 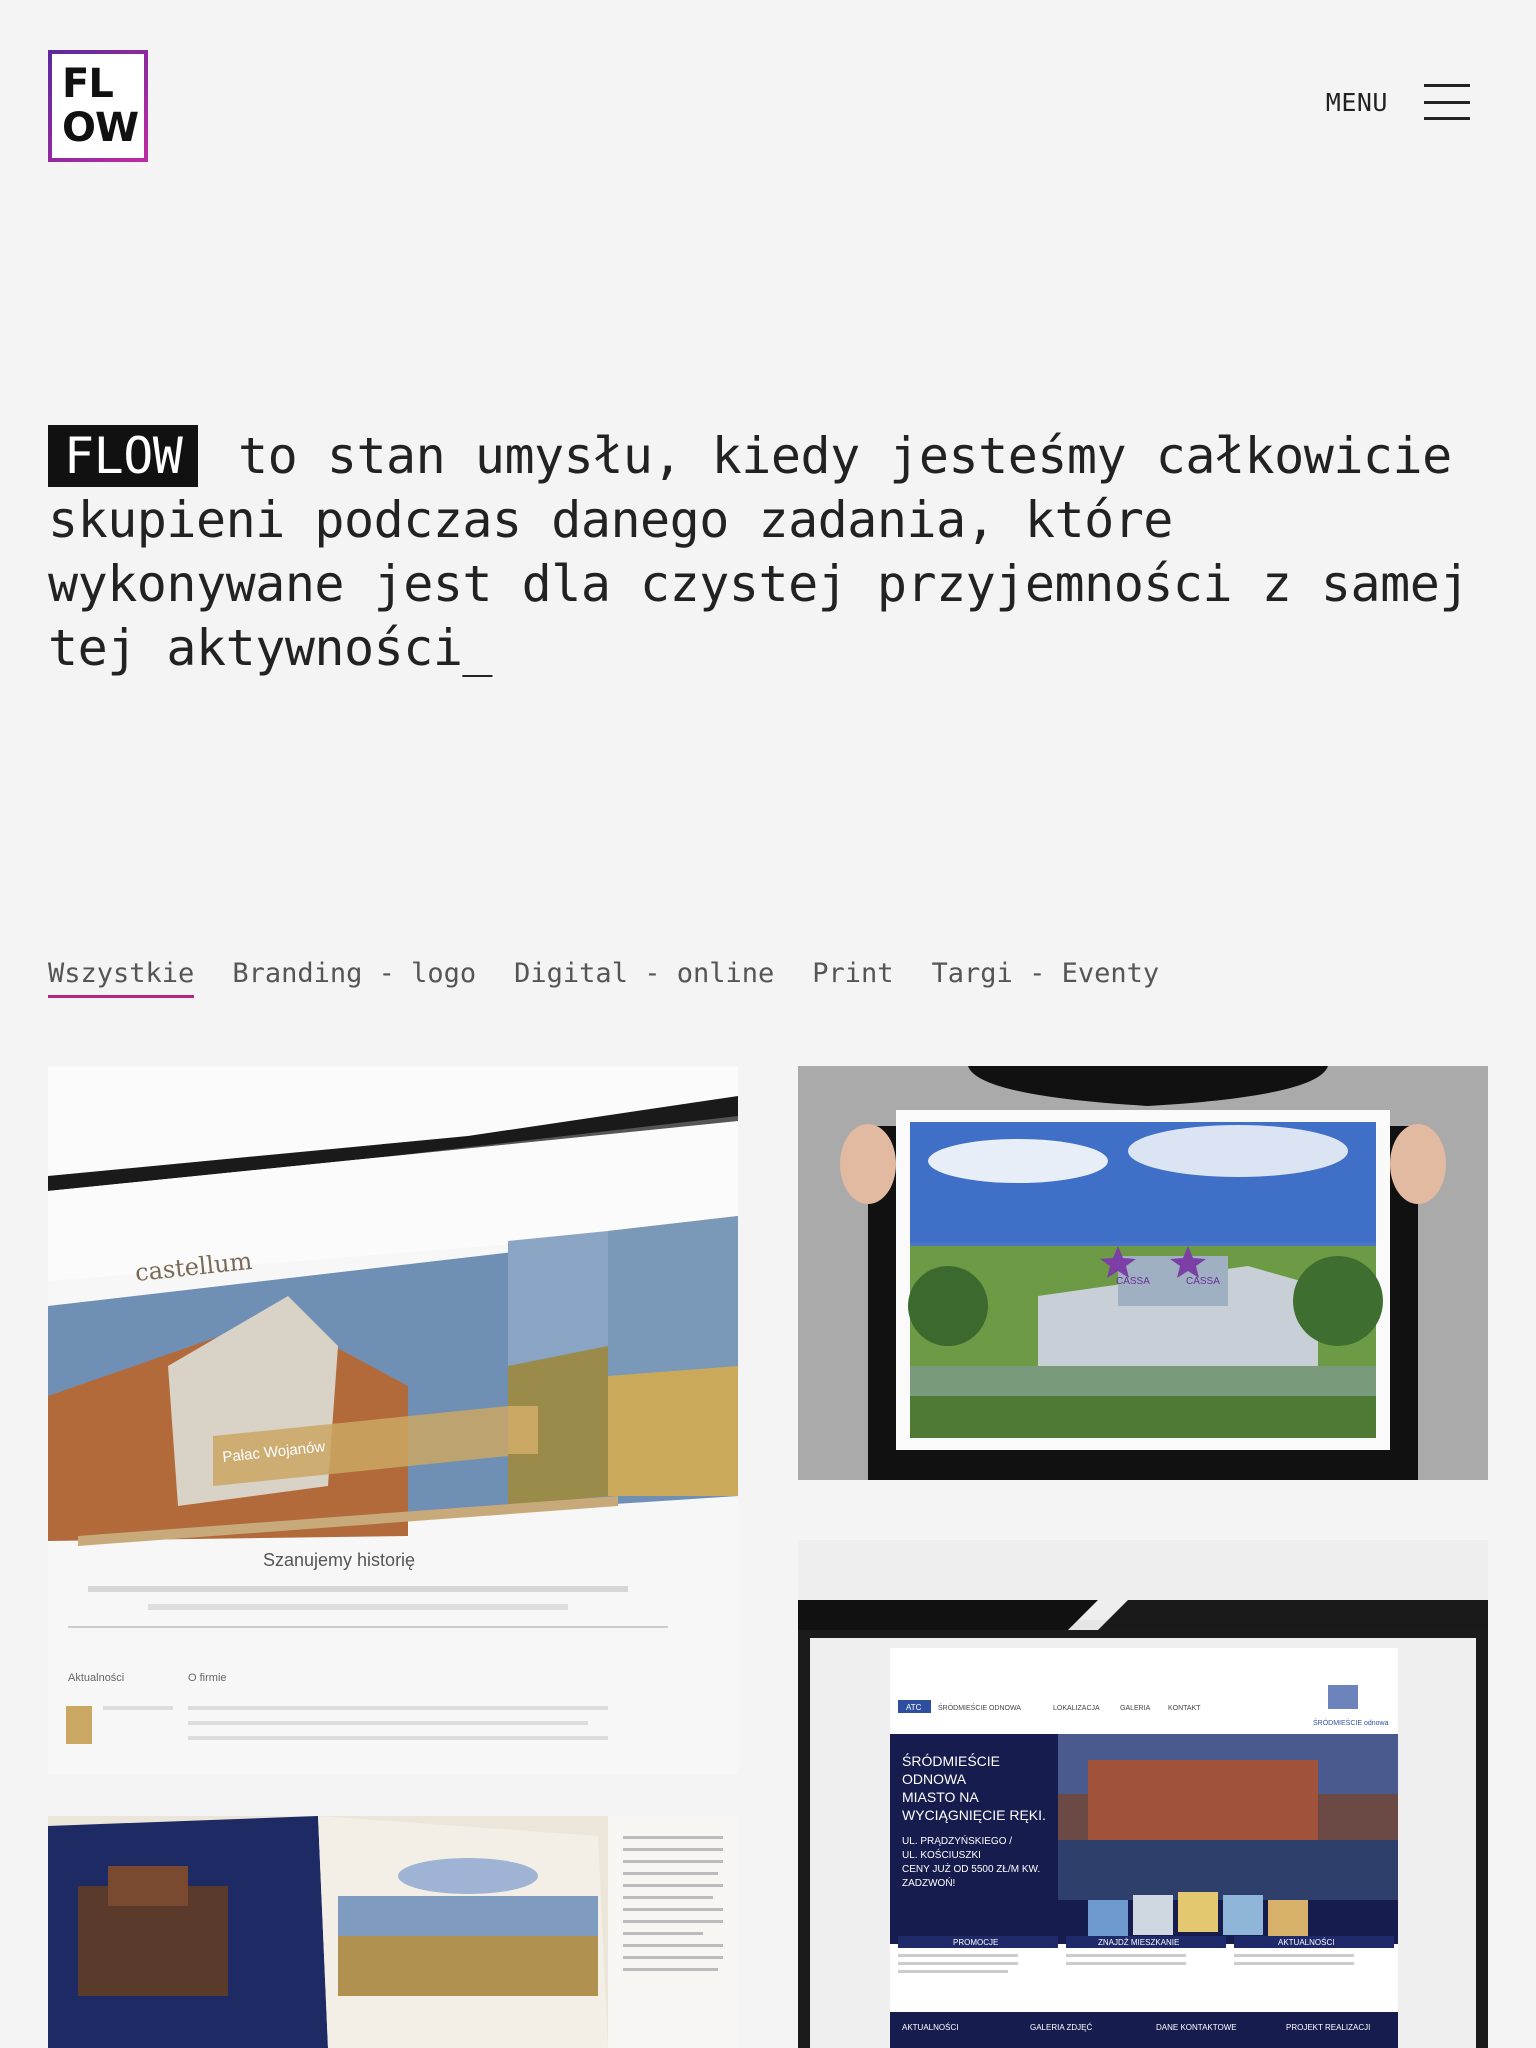 What do you see at coordinates (1351, 1722) in the screenshot?
I see `srod-logo-text: ŚRÓDMIEŚCIE odnowa` at bounding box center [1351, 1722].